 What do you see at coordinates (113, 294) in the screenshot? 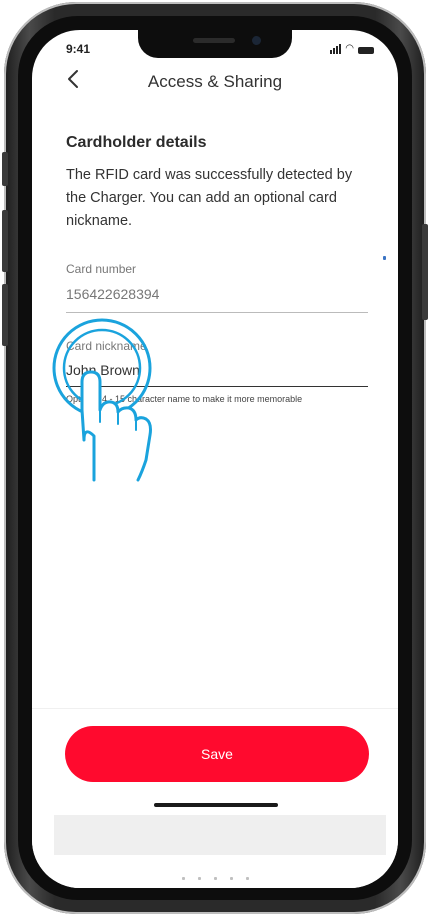
I see `card-number-value: 156422628394` at bounding box center [113, 294].